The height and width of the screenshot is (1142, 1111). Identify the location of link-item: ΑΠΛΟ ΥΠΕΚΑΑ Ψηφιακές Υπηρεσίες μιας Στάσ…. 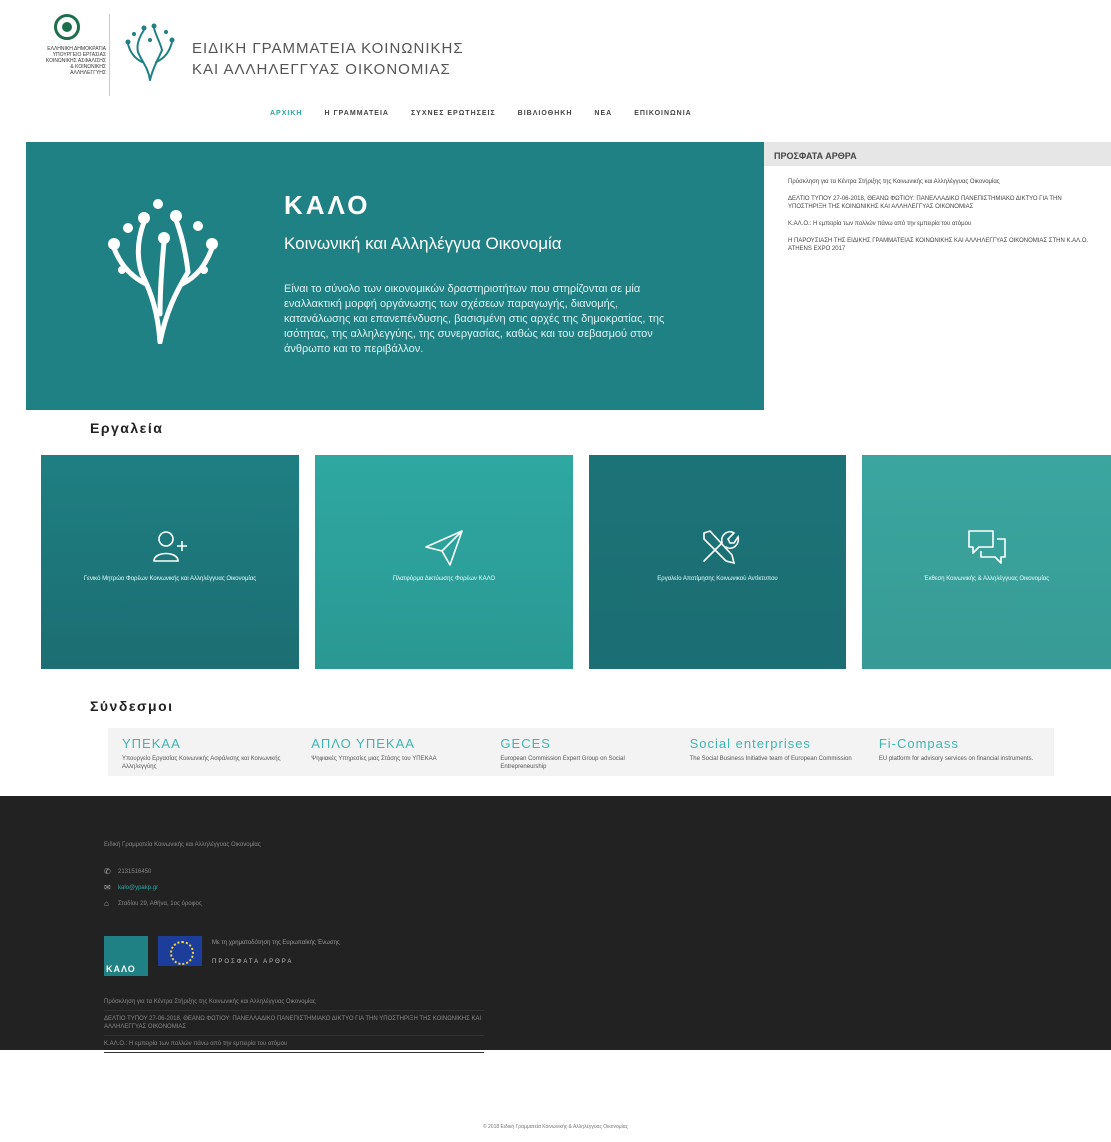
(391, 752).